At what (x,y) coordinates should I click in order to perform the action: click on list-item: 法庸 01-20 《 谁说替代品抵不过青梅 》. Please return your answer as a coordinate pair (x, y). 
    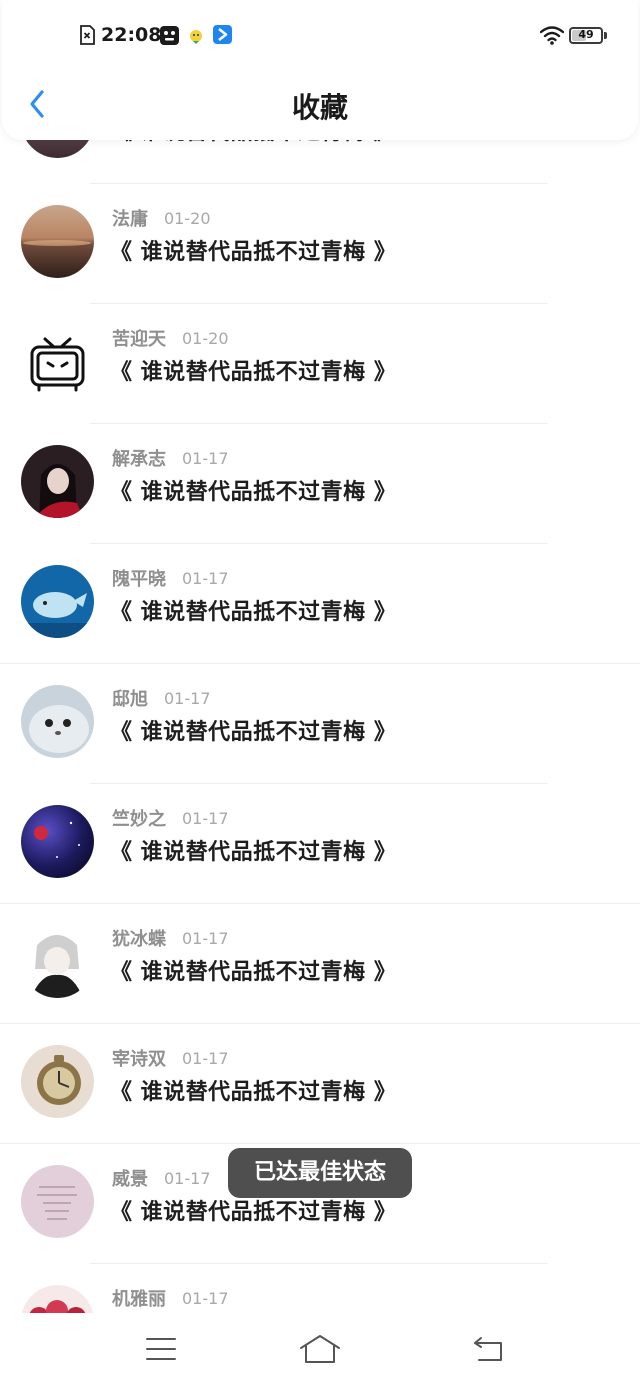
    Looking at the image, I should click on (320, 244).